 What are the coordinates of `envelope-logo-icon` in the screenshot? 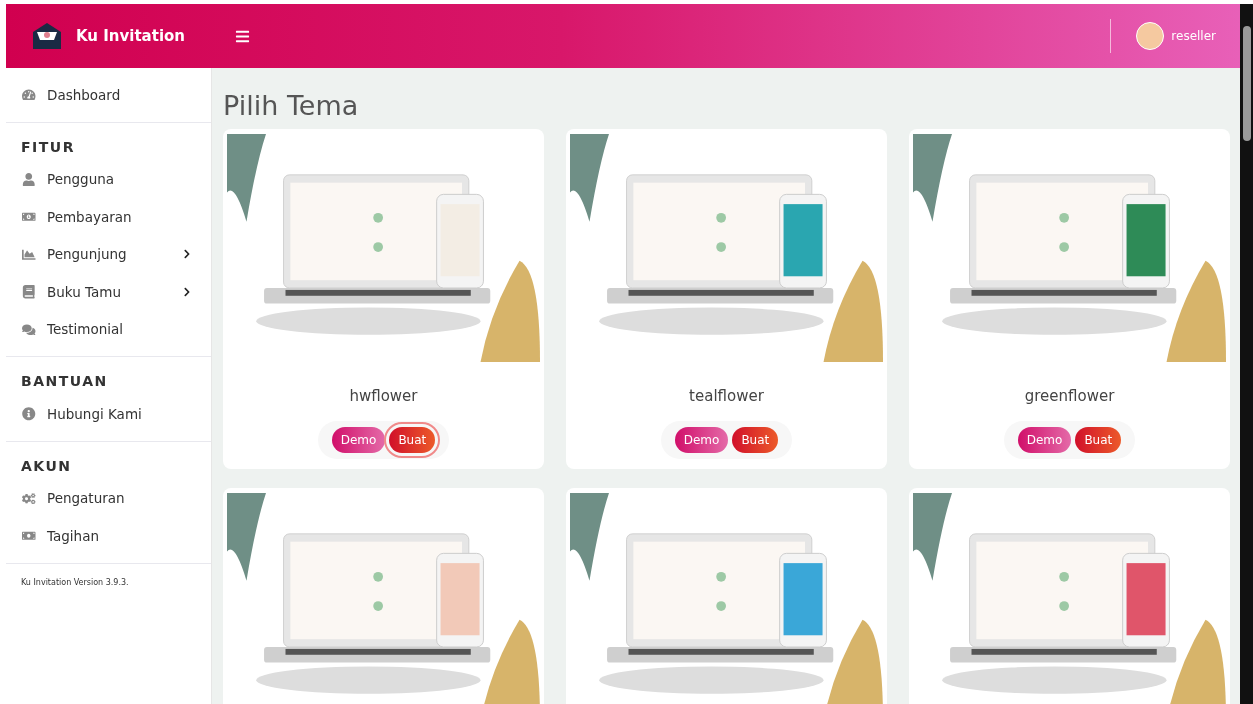 It's located at (47, 36).